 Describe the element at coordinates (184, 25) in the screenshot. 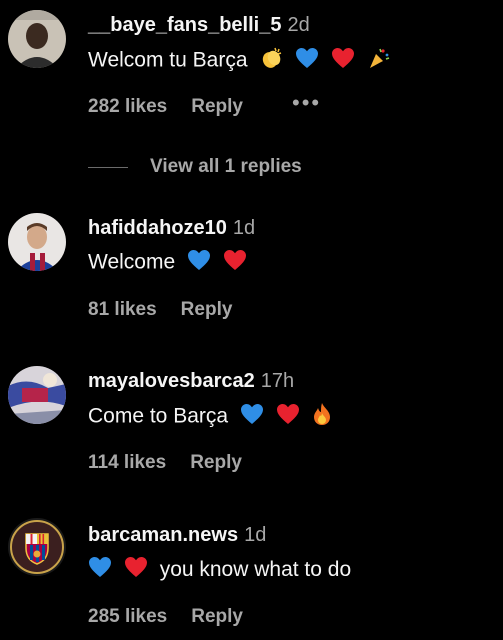

I see `username: __baye_fans_belli_5` at that location.